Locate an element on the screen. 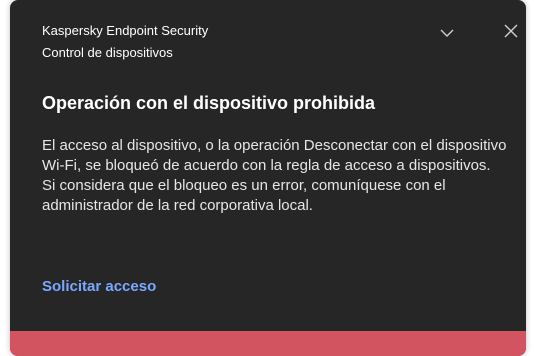  chevron-down-icon is located at coordinates (447, 33).